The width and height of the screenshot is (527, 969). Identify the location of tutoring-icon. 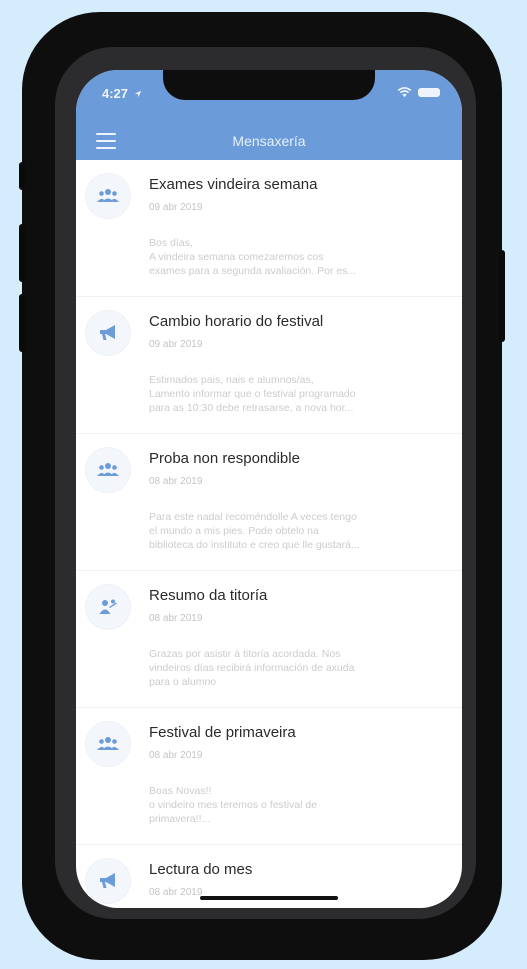
(108, 607).